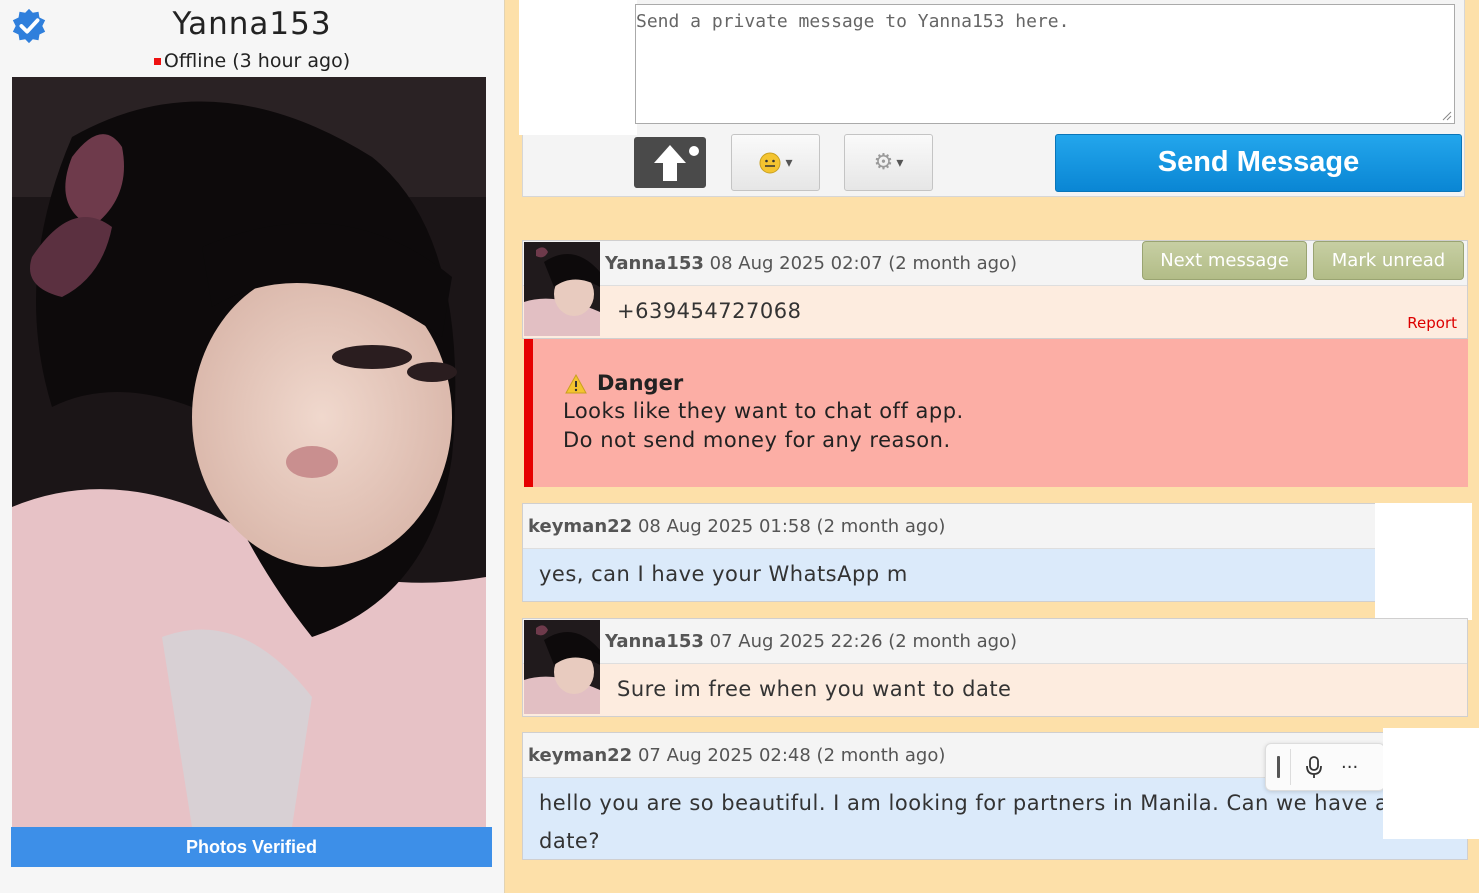  What do you see at coordinates (1278, 767) in the screenshot?
I see `text-cursor-icon` at bounding box center [1278, 767].